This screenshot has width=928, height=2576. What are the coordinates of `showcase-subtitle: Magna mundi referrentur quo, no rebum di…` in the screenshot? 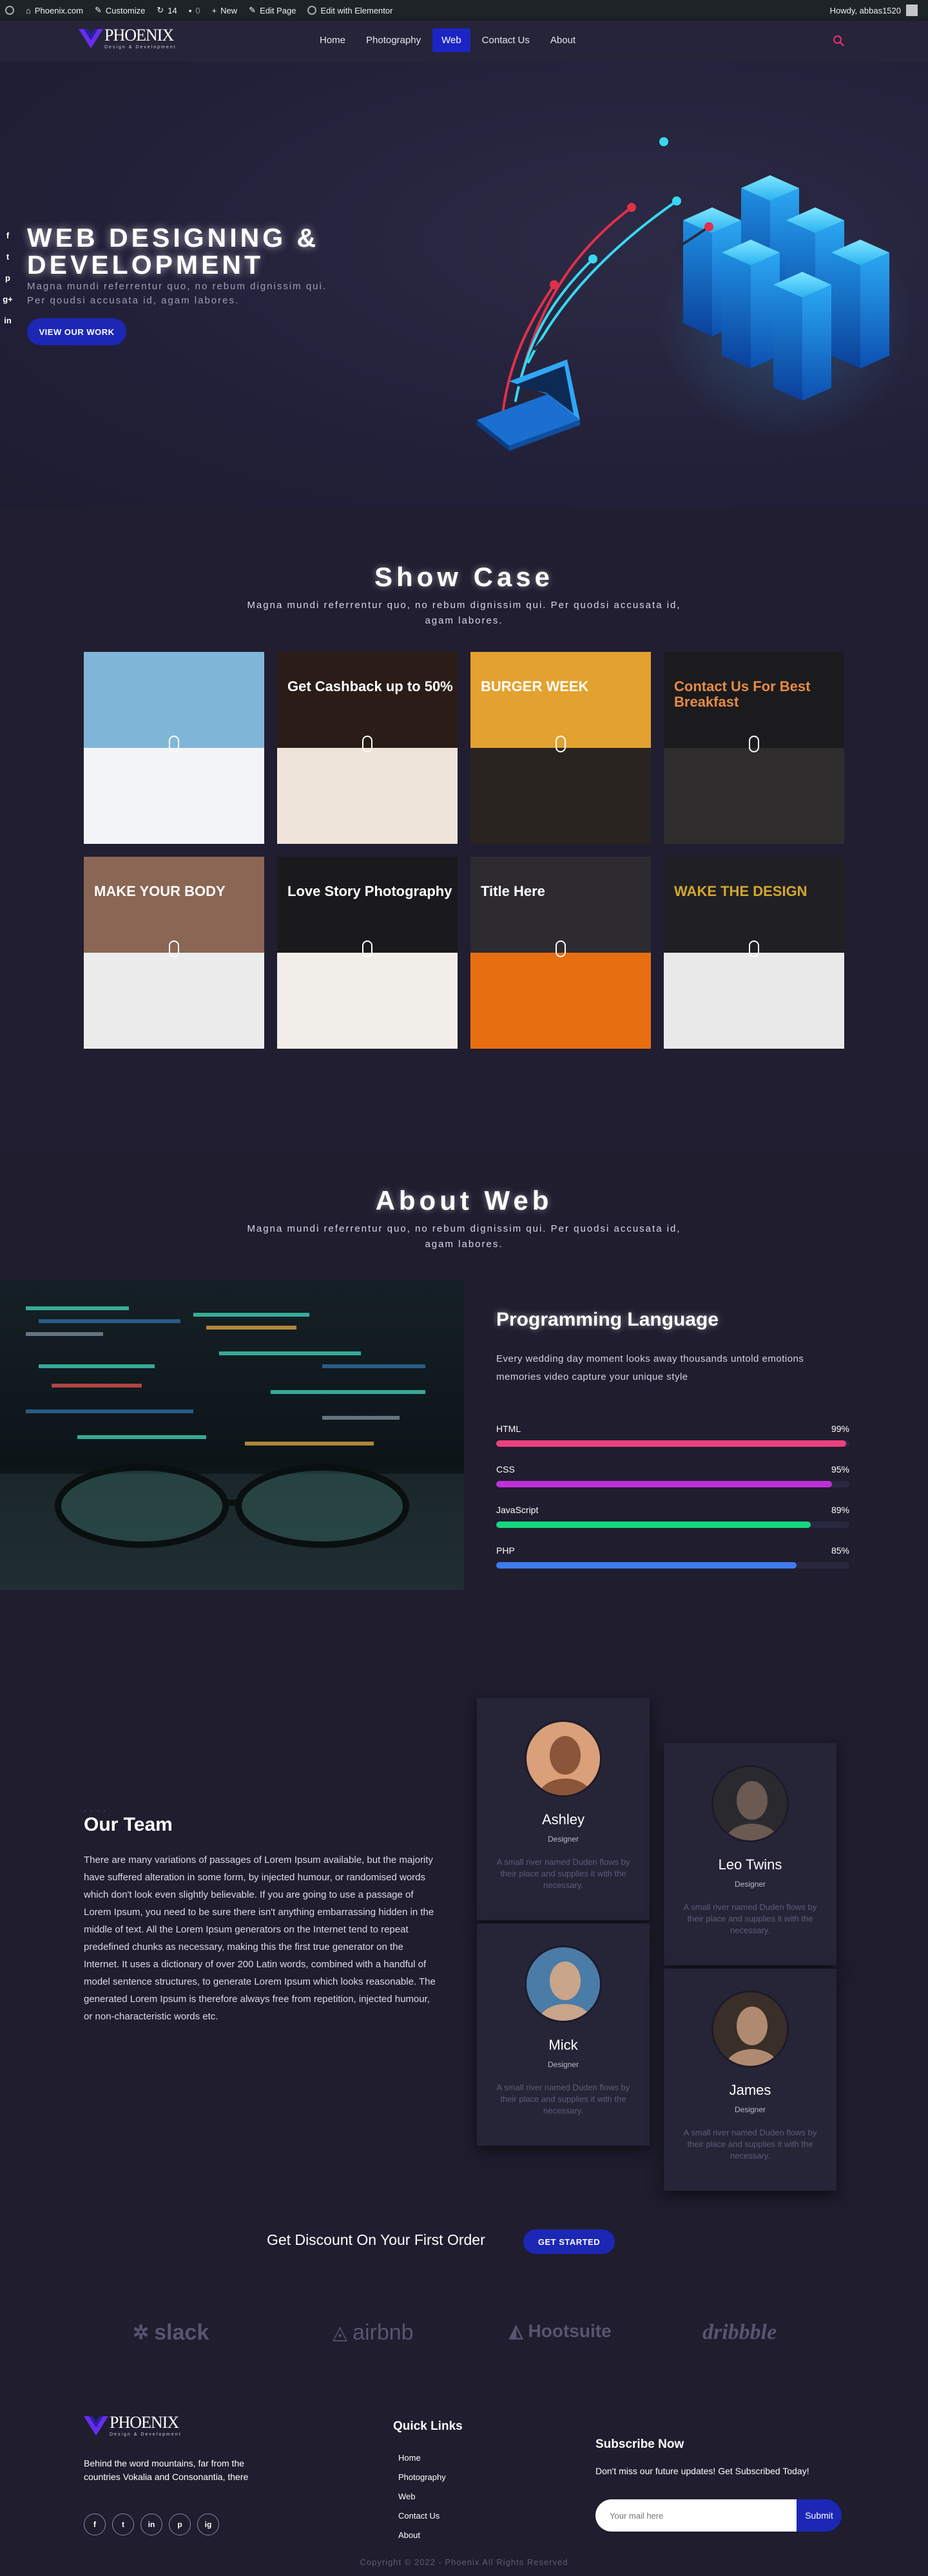 It's located at (464, 613).